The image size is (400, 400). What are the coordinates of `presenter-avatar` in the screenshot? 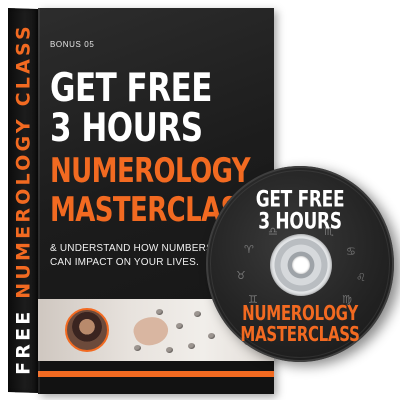 It's located at (87, 330).